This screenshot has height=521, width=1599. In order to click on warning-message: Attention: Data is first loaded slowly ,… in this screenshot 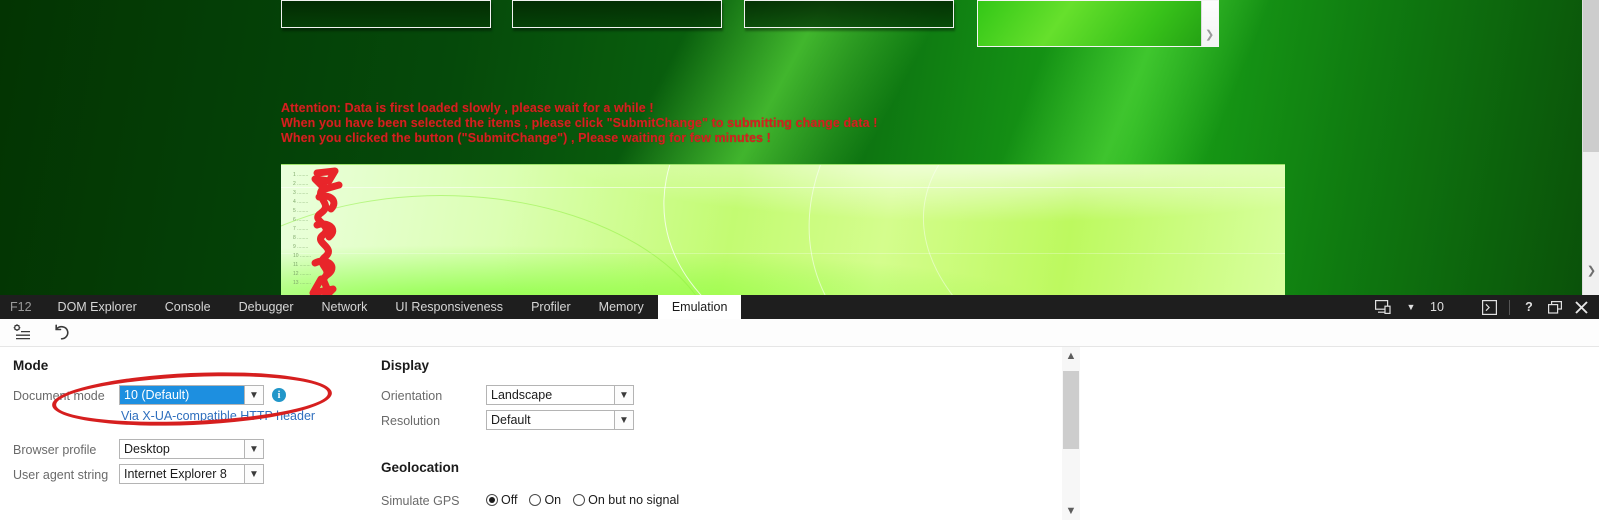, I will do `click(579, 123)`.